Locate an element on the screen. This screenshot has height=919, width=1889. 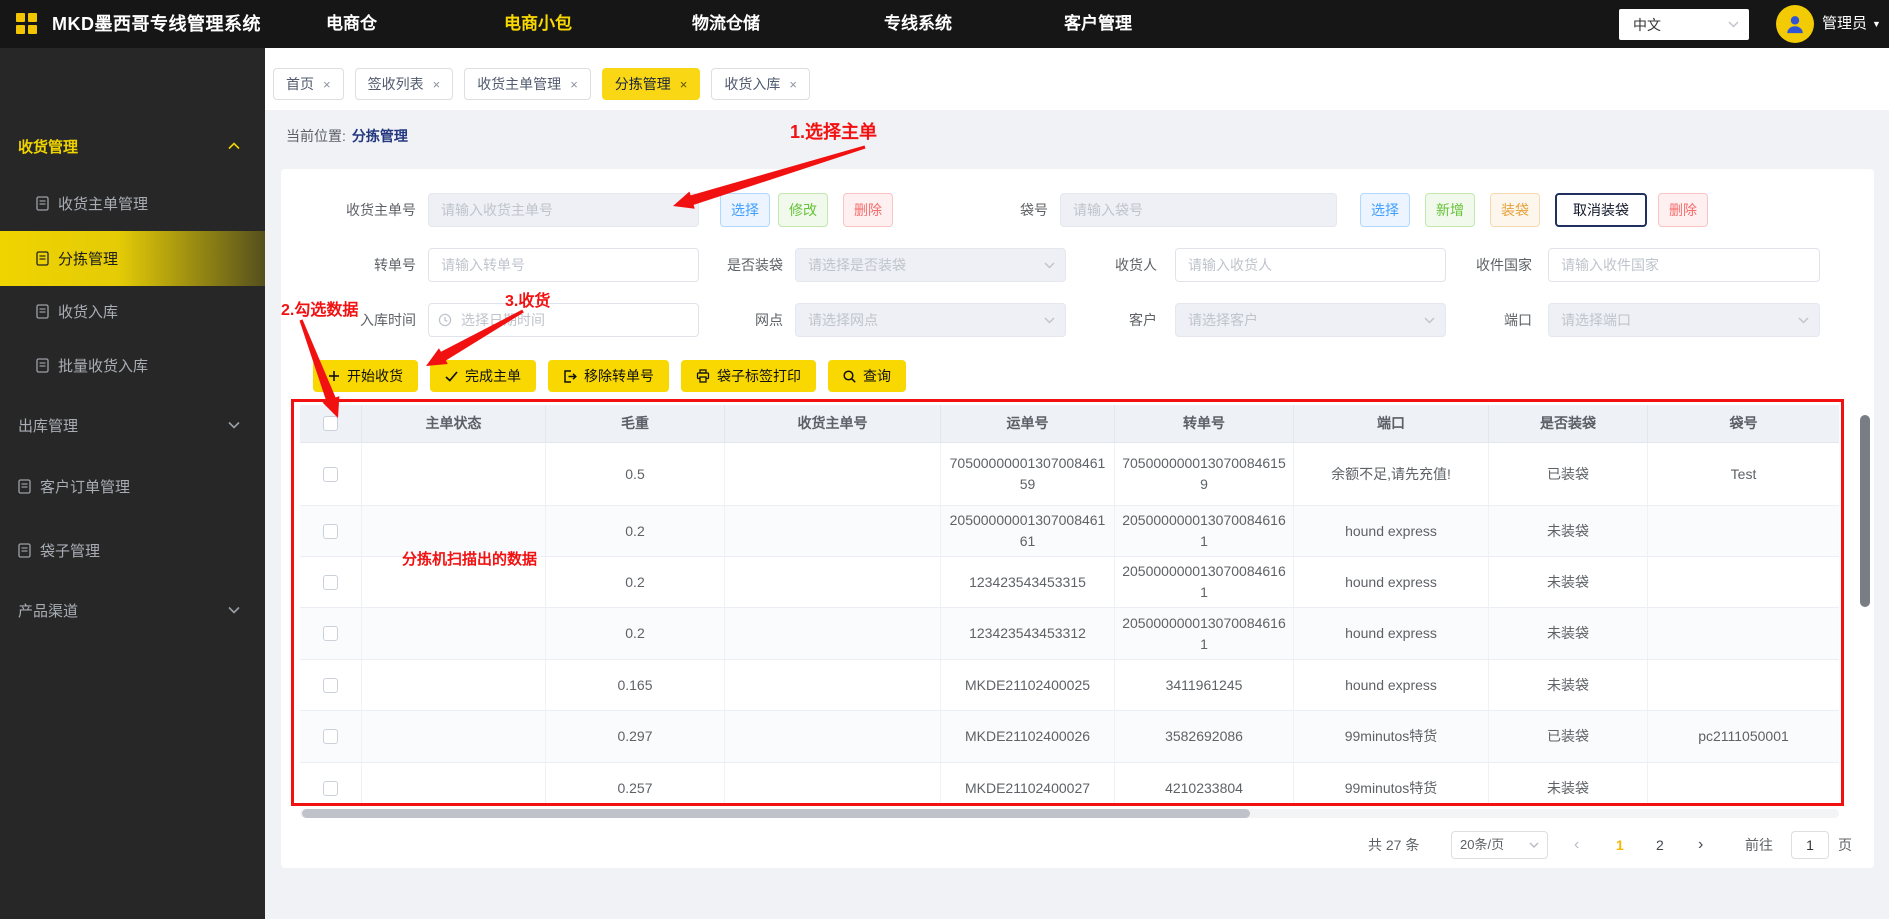
master-no-input is located at coordinates (563, 210).